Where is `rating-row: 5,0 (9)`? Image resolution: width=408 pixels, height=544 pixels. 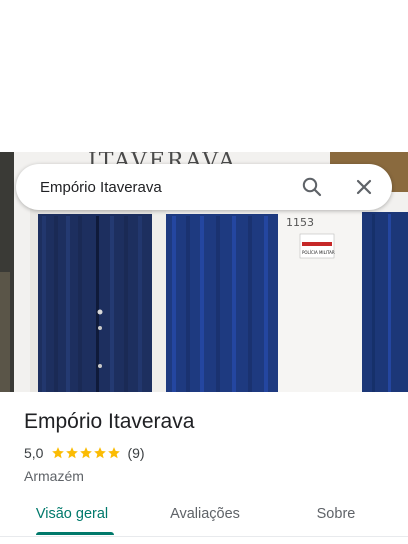
rating-row: 5,0 (9) is located at coordinates (209, 453).